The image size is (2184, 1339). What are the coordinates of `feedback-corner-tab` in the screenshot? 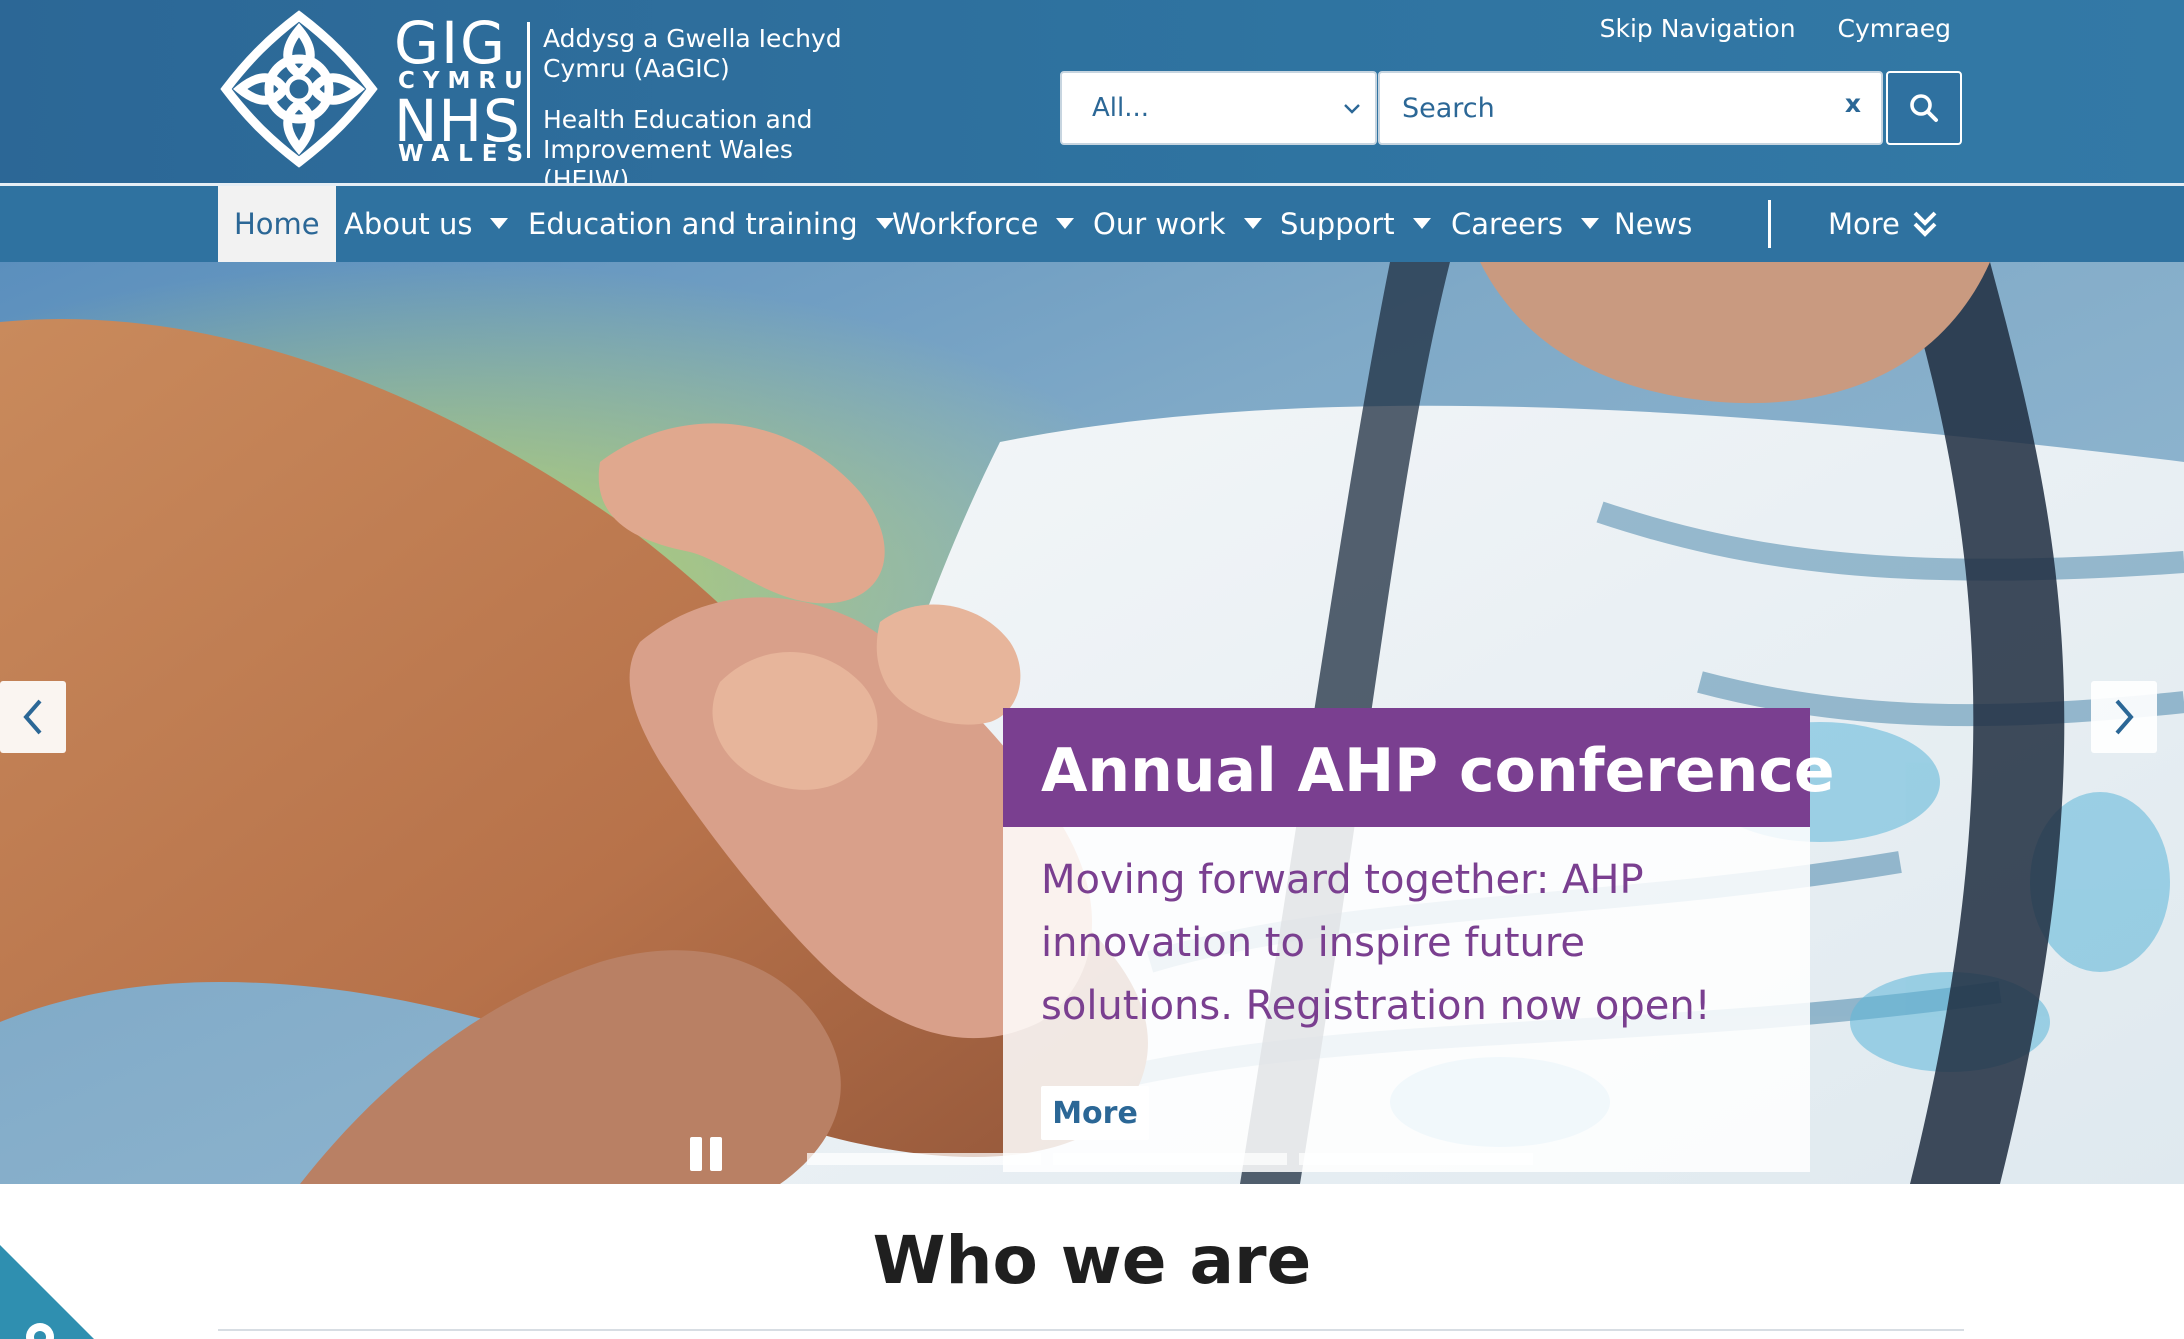 It's located at (47, 1292).